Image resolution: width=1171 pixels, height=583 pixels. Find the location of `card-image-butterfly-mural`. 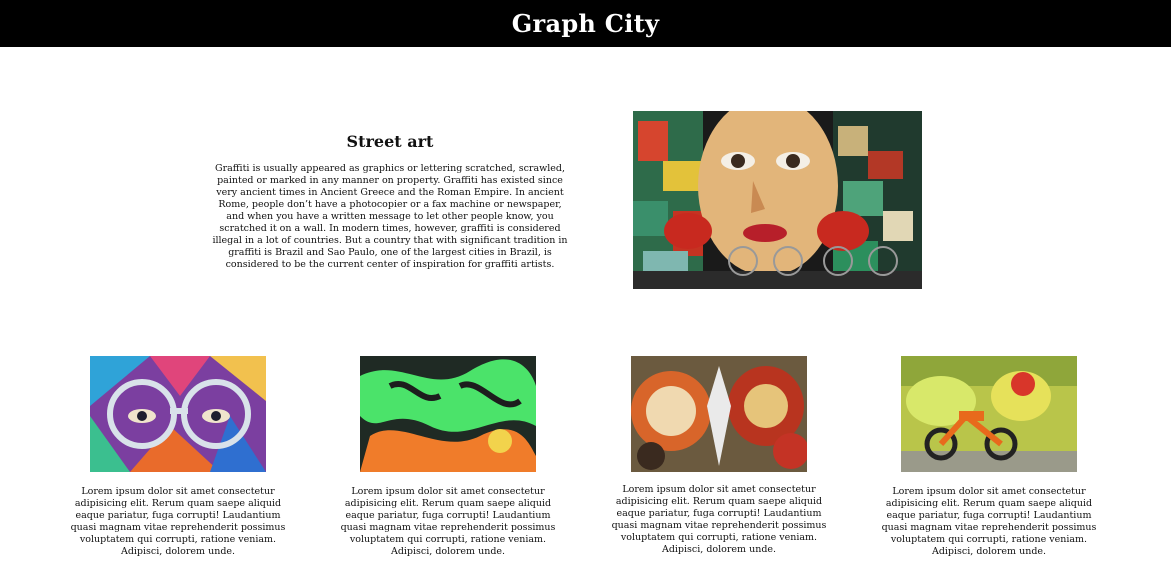

card-image-butterfly-mural is located at coordinates (719, 414).